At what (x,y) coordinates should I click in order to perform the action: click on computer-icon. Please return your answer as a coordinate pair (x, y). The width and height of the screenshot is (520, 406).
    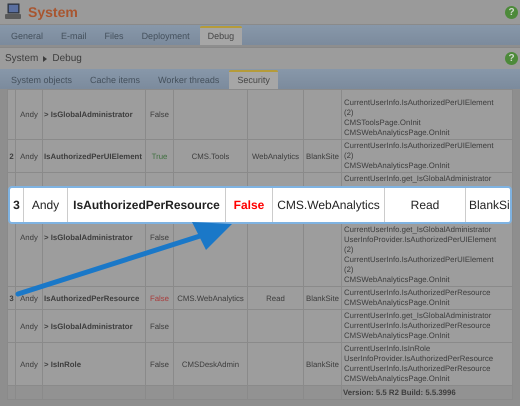
    Looking at the image, I should click on (13, 12).